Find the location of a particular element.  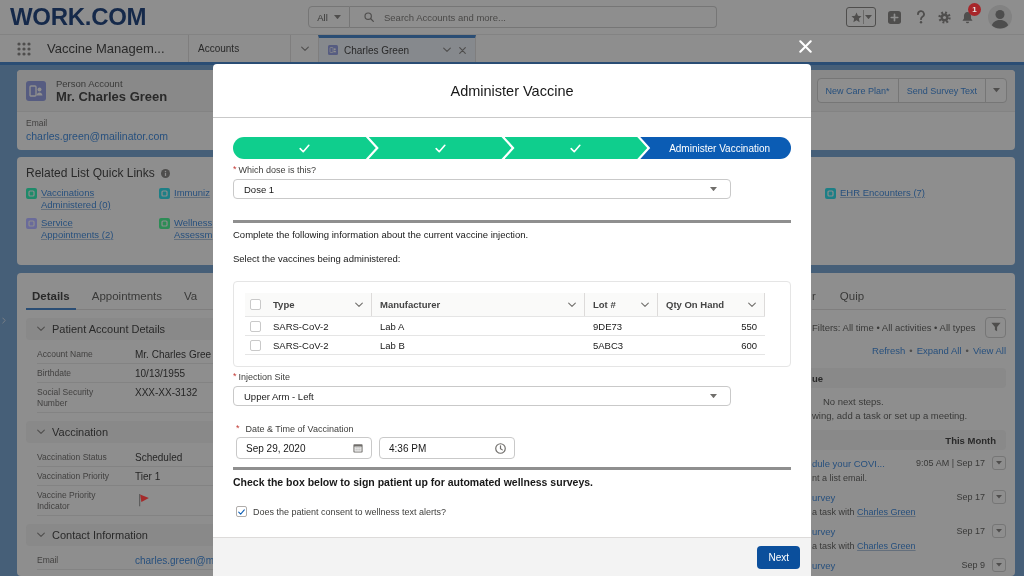

add-button is located at coordinates (894, 17).